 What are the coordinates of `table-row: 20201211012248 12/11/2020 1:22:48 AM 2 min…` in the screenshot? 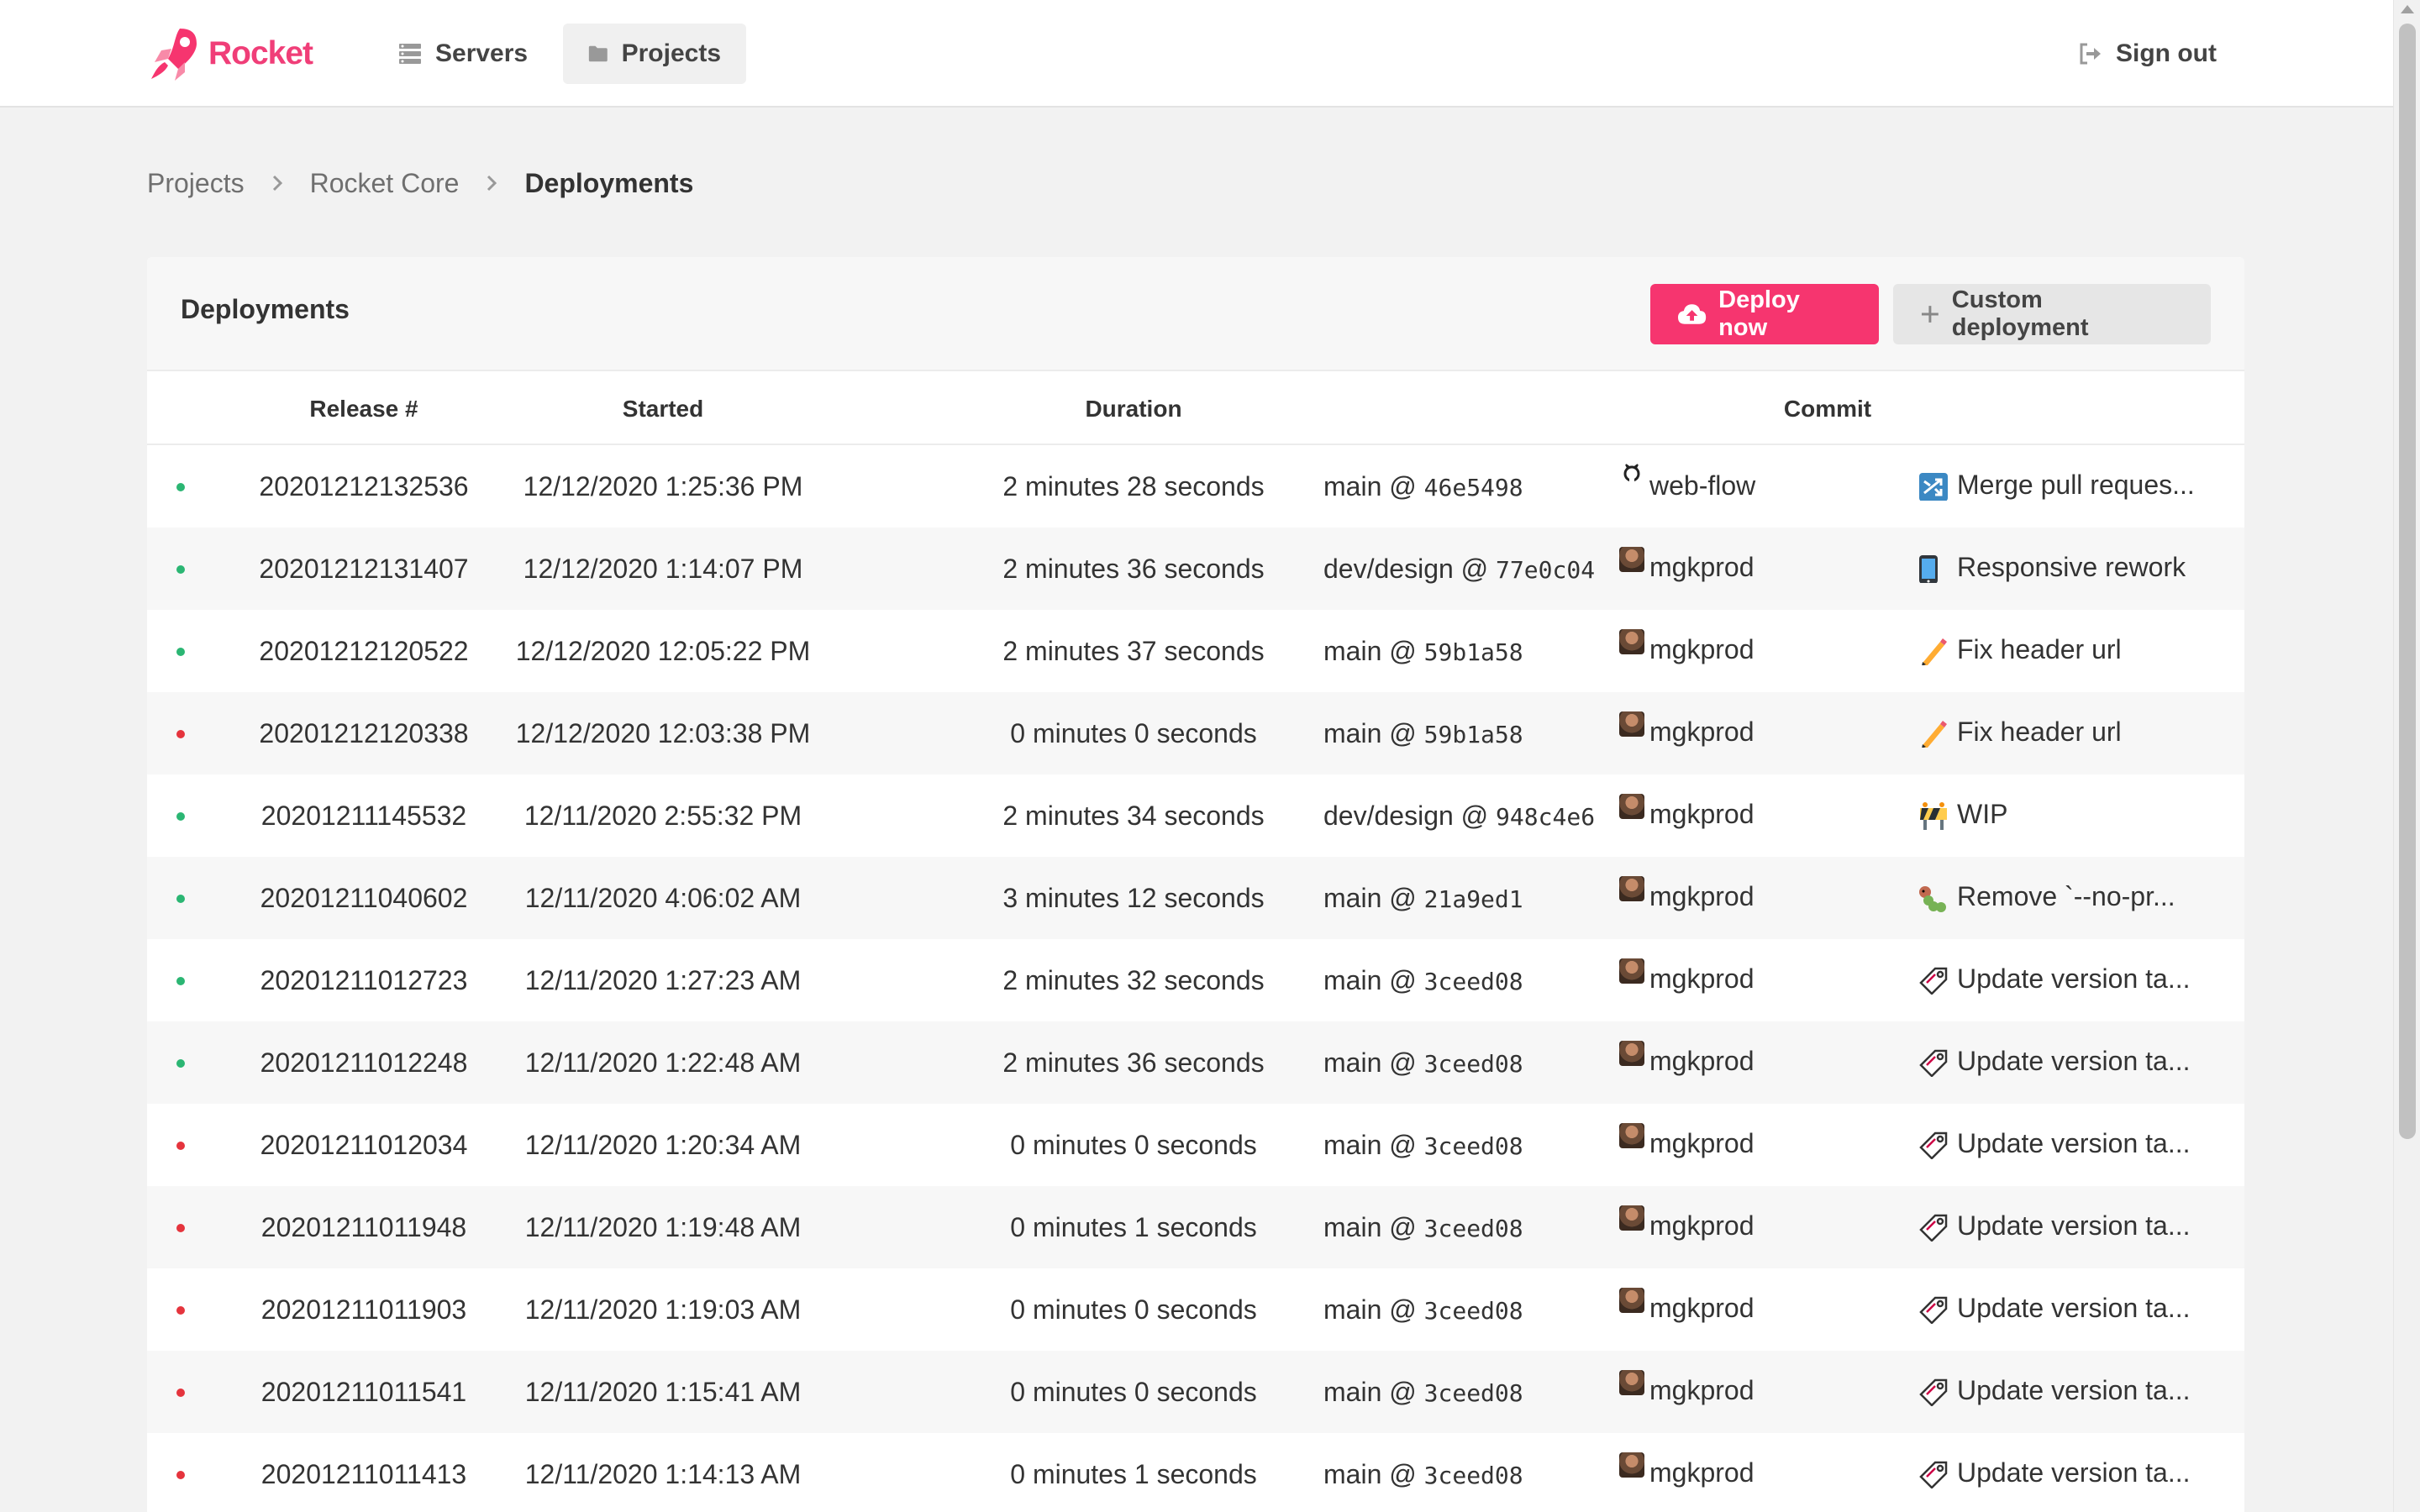 It's located at (1195, 1062).